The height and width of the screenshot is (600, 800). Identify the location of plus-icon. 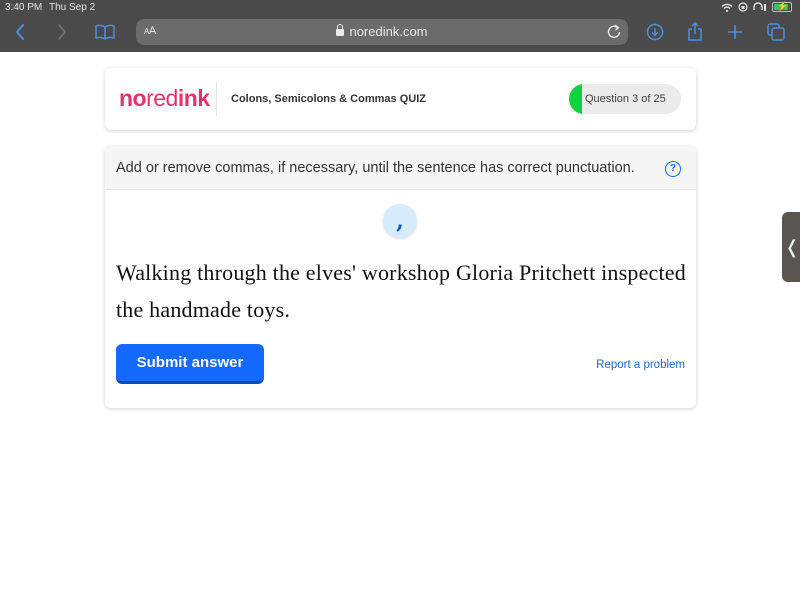
(735, 32).